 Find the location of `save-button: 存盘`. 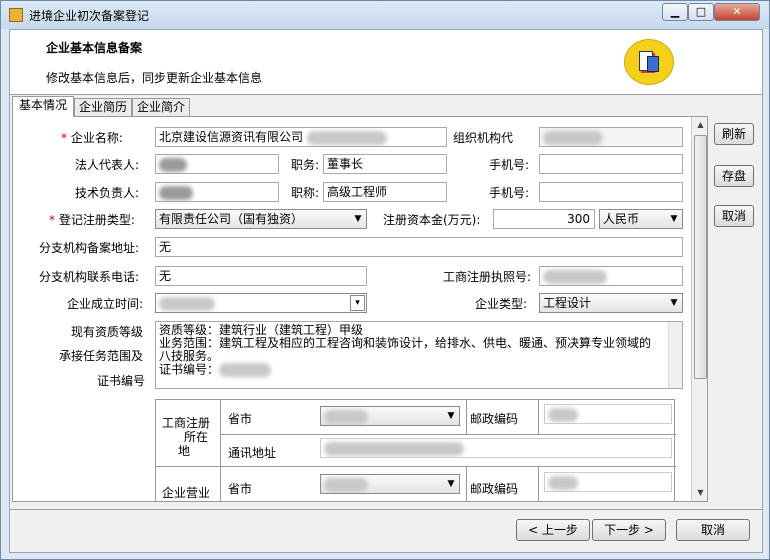

save-button: 存盘 is located at coordinates (734, 176).